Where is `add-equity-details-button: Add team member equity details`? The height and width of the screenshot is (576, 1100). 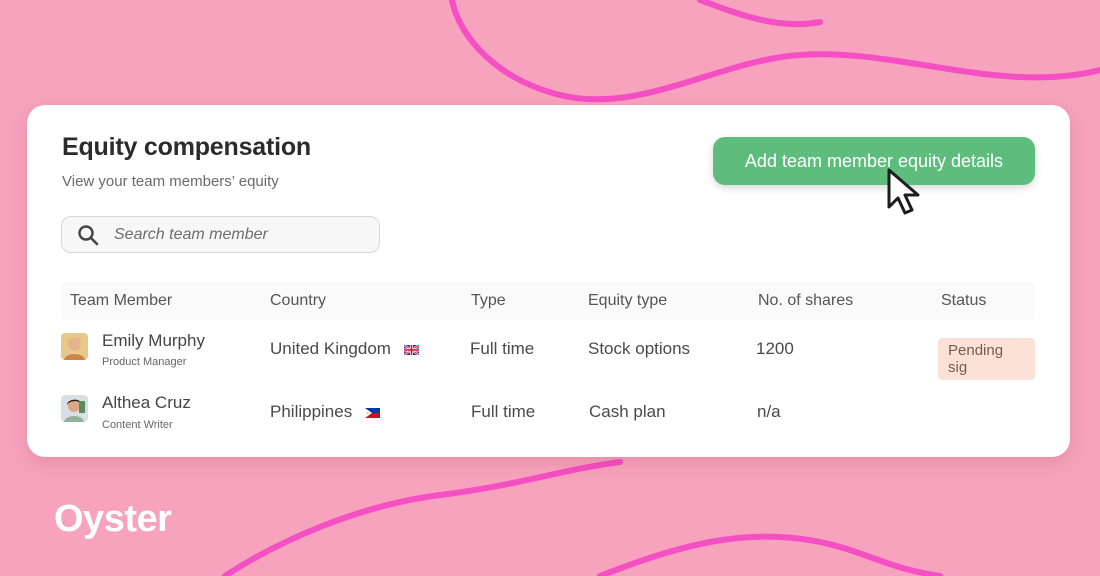
add-equity-details-button: Add team member equity details is located at coordinates (874, 161).